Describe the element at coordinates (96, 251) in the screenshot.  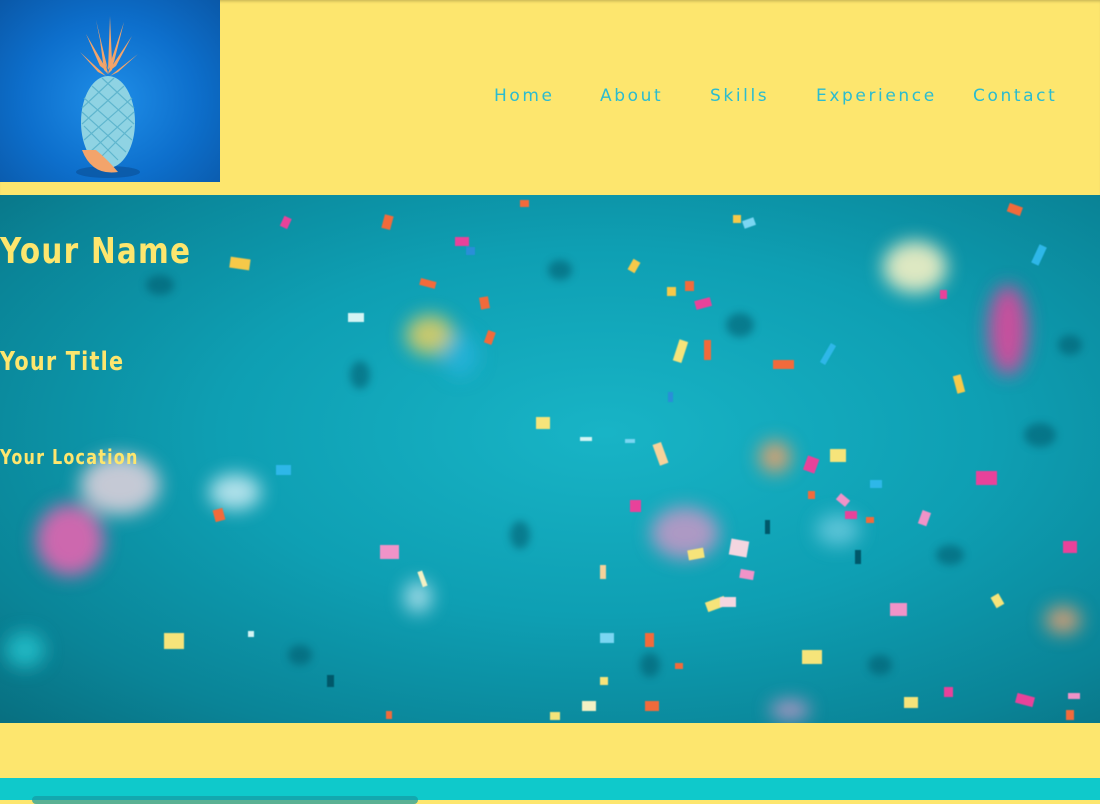
I see `hero-name: Your Name` at that location.